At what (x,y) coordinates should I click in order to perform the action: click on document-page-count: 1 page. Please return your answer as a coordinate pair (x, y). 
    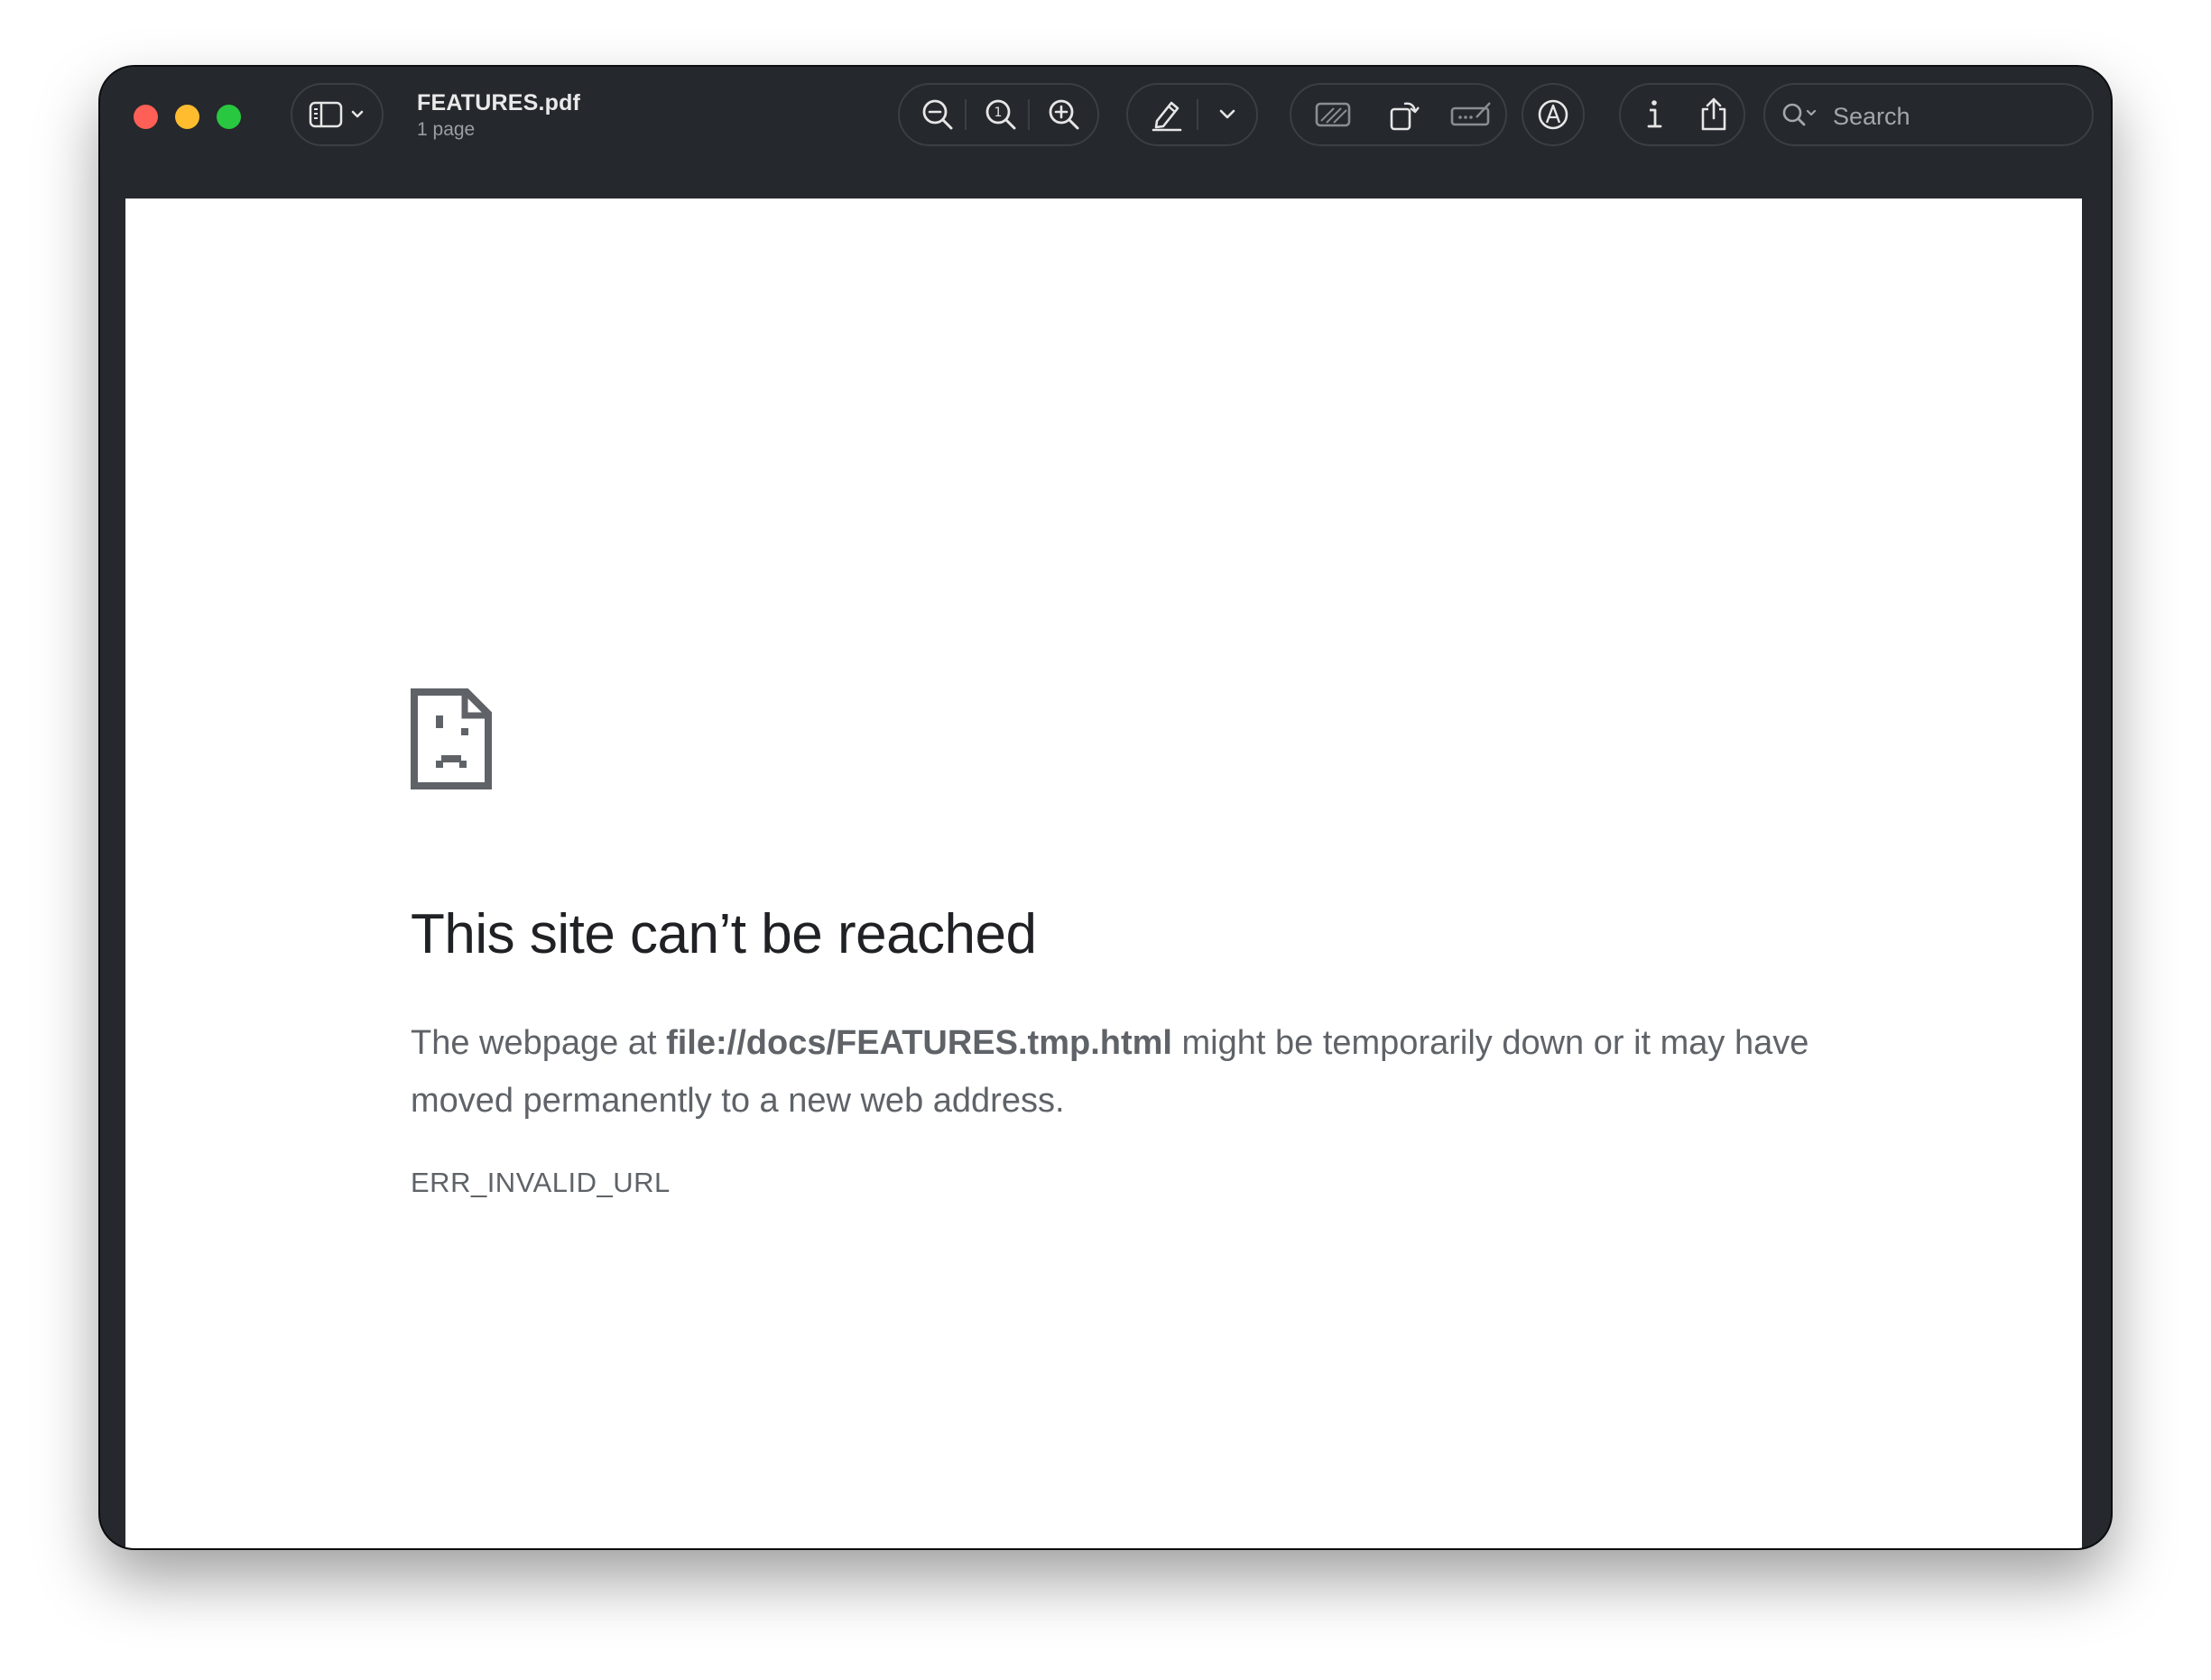
    Looking at the image, I should click on (447, 129).